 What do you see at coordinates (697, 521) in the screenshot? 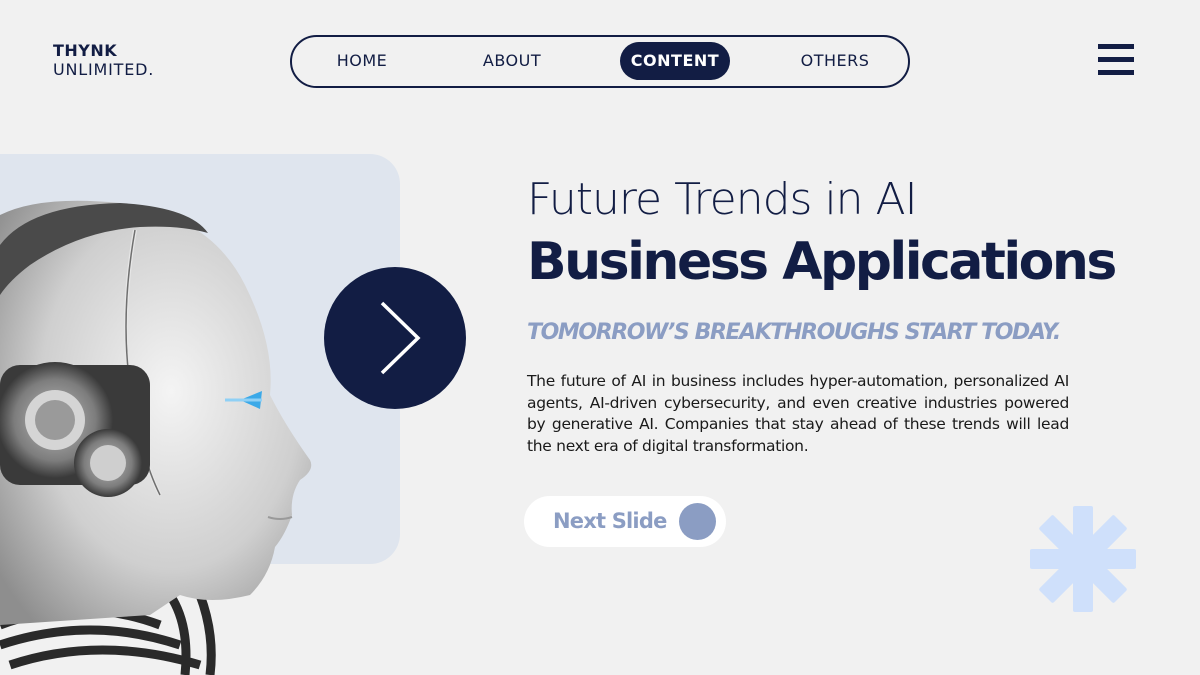
I see `button-dot-icon` at bounding box center [697, 521].